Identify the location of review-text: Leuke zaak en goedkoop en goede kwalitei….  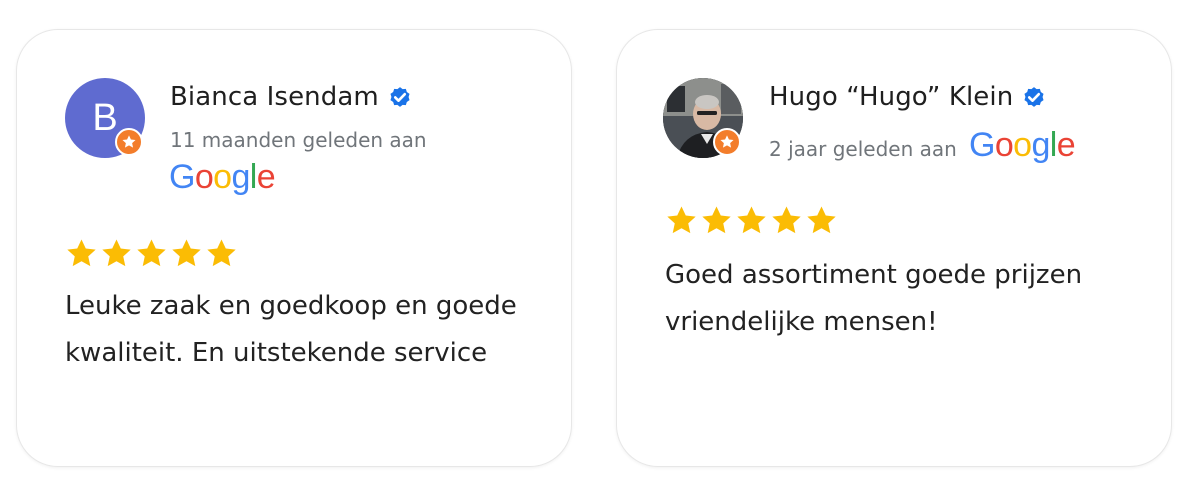
(291, 329).